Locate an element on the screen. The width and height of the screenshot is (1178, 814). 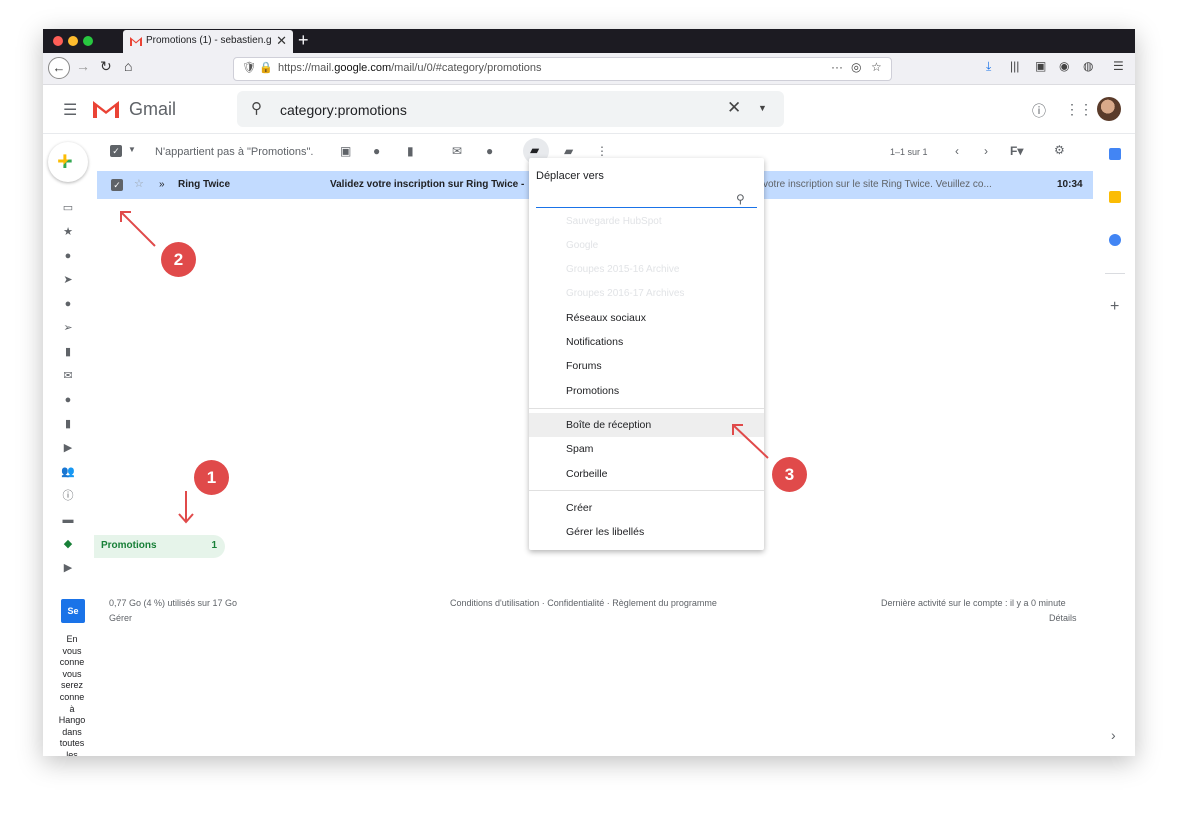
arrow-2-icon is located at coordinates (138, 229).